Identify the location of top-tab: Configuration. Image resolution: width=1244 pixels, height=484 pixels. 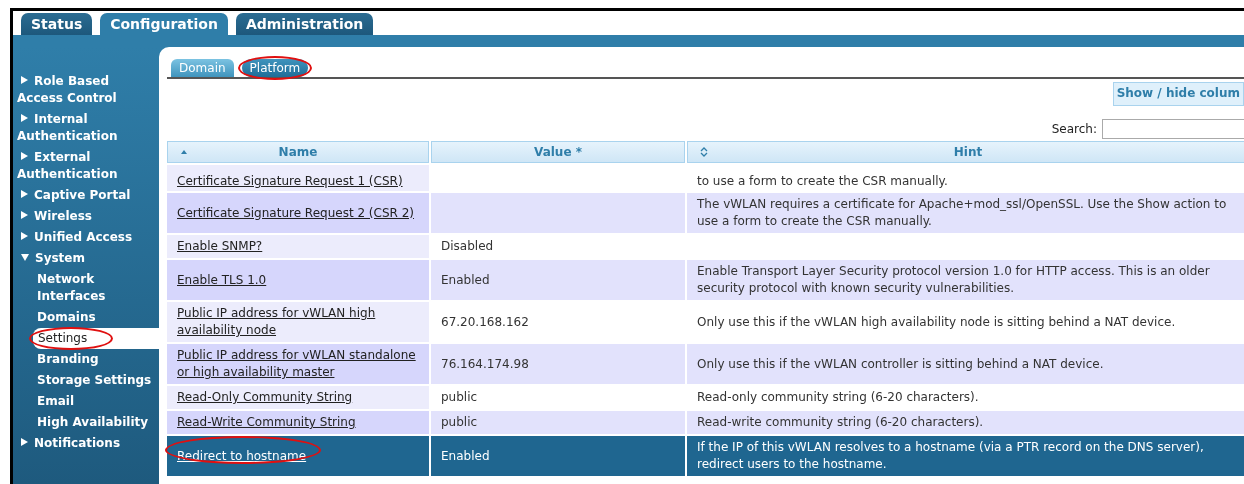
(164, 24).